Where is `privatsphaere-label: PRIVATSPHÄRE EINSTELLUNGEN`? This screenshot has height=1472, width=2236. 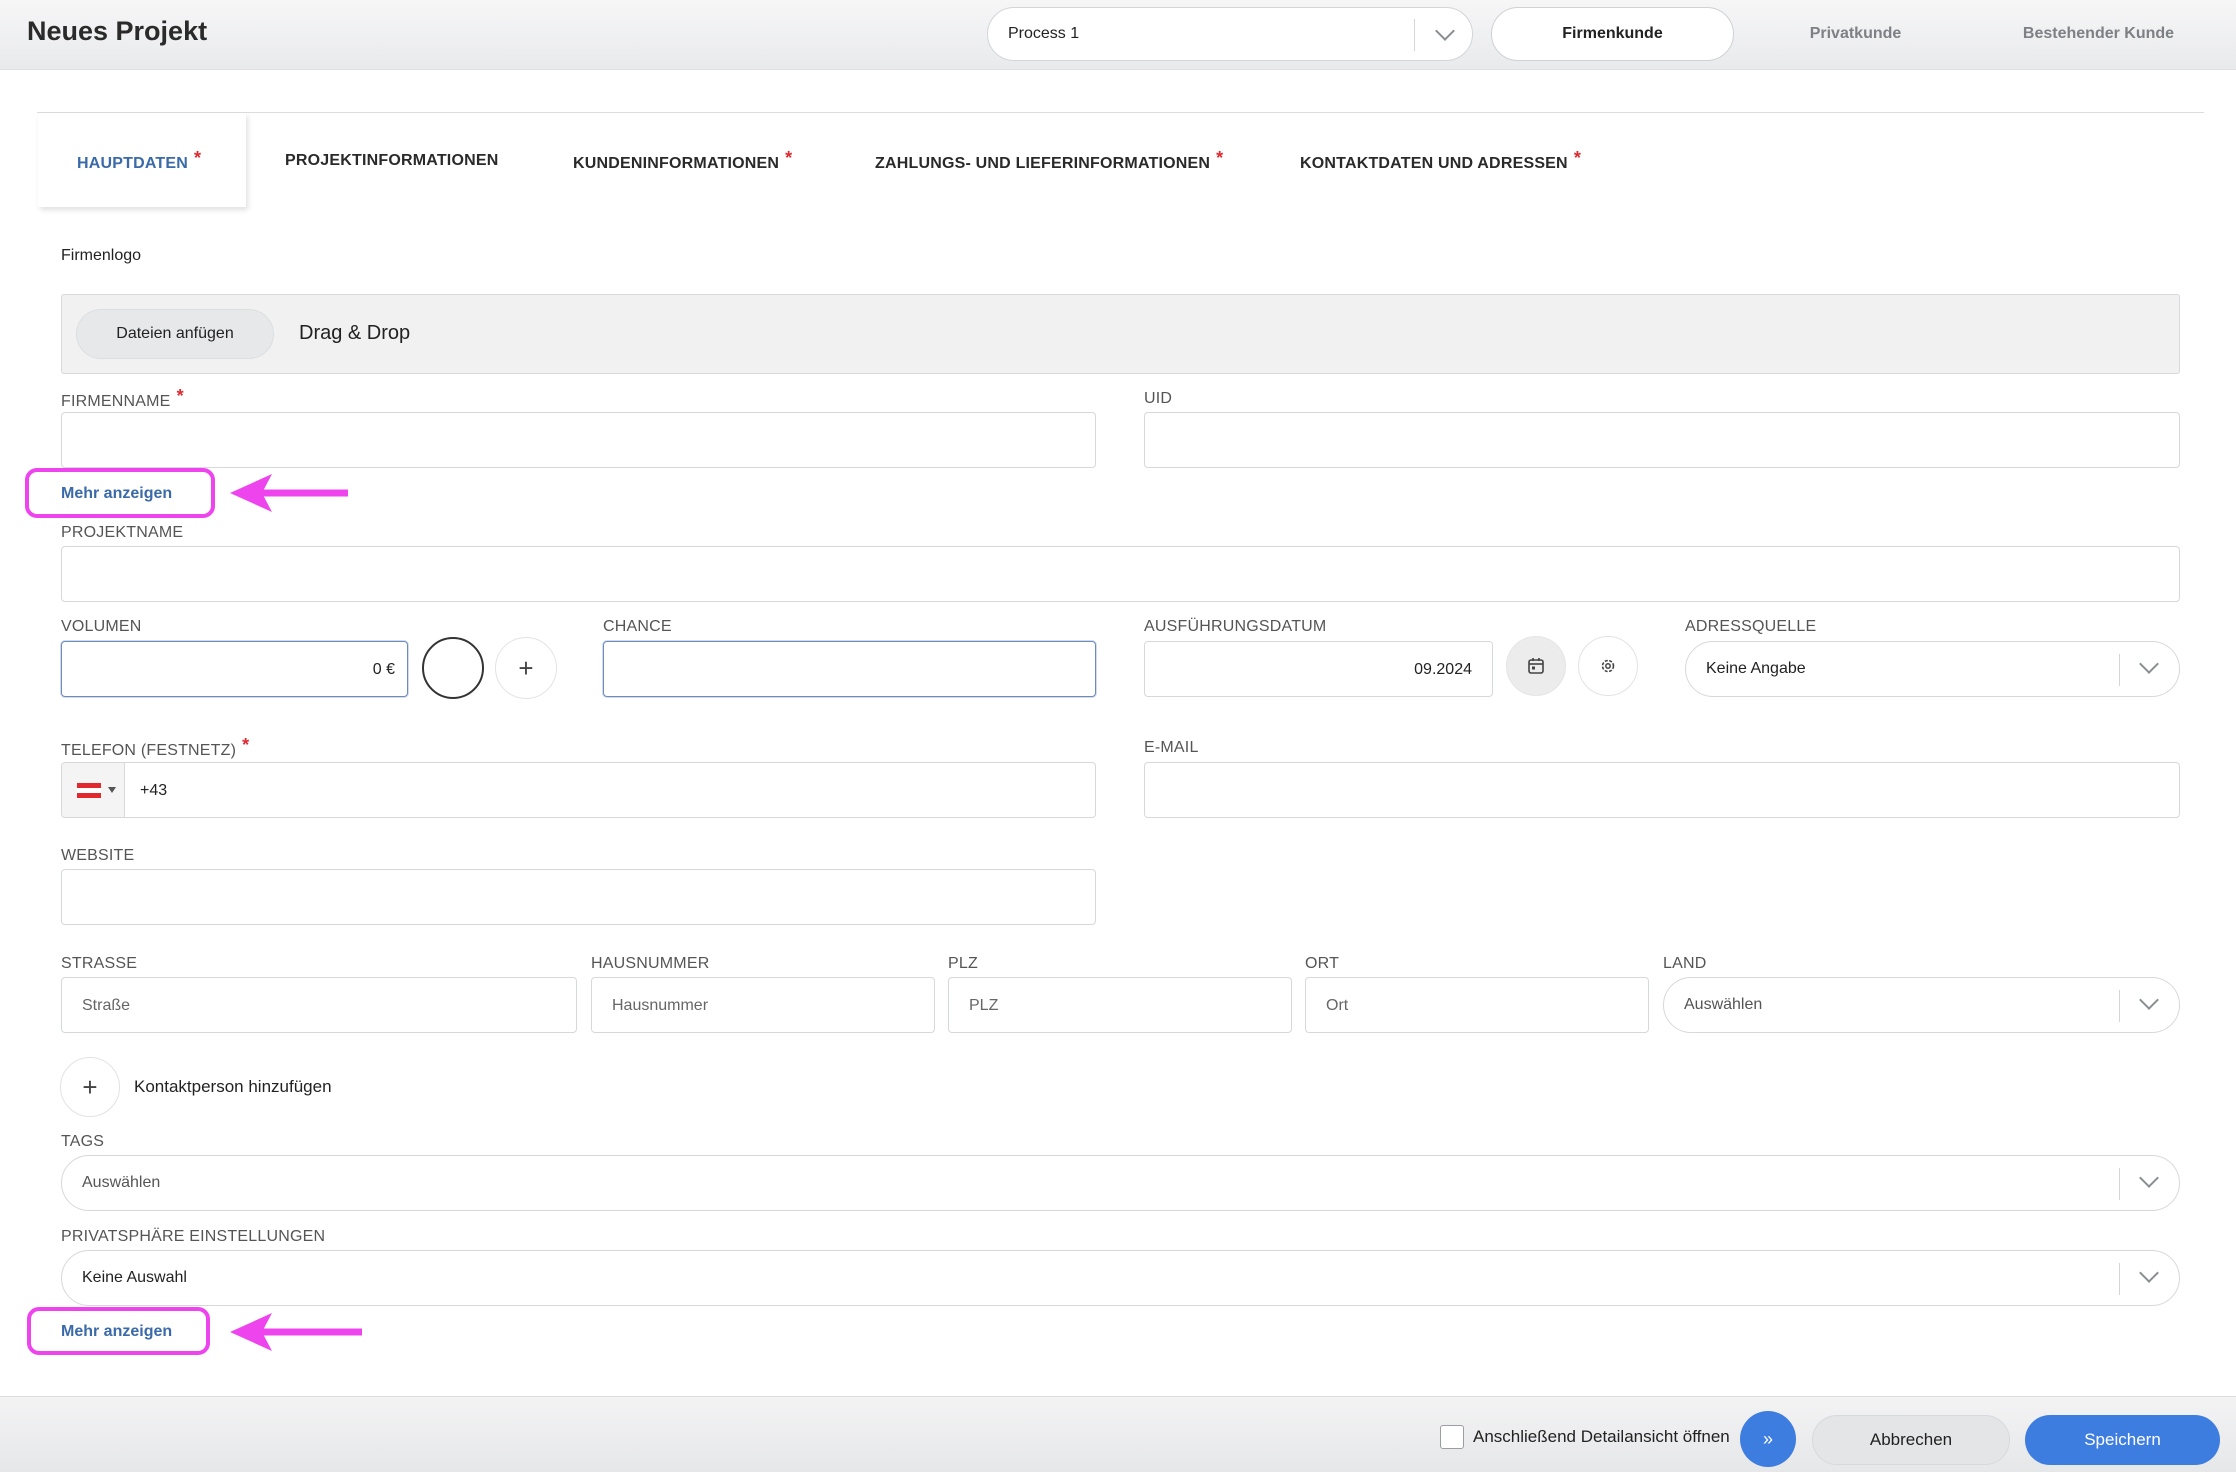
privatsphaere-label: PRIVATSPHÄRE EINSTELLUNGEN is located at coordinates (193, 1236).